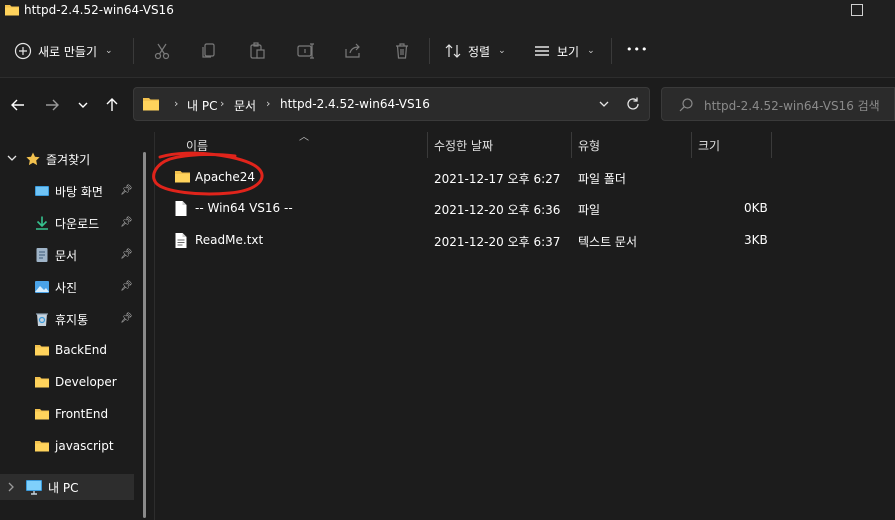 The height and width of the screenshot is (520, 895). I want to click on search-placeholder: httpd-2.4.52-win64-VS16 검색, so click(792, 106).